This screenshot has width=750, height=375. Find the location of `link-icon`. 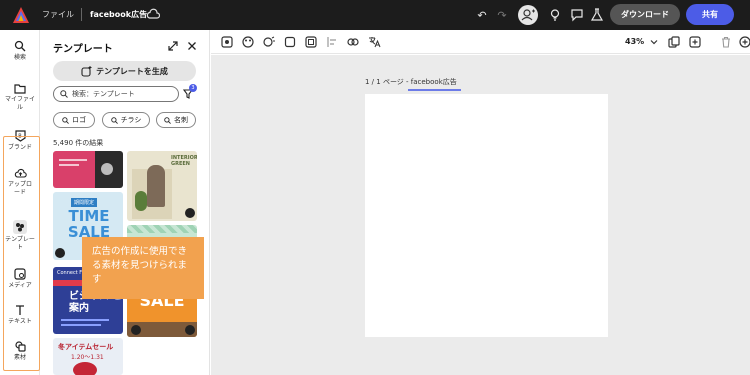

link-icon is located at coordinates (353, 42).